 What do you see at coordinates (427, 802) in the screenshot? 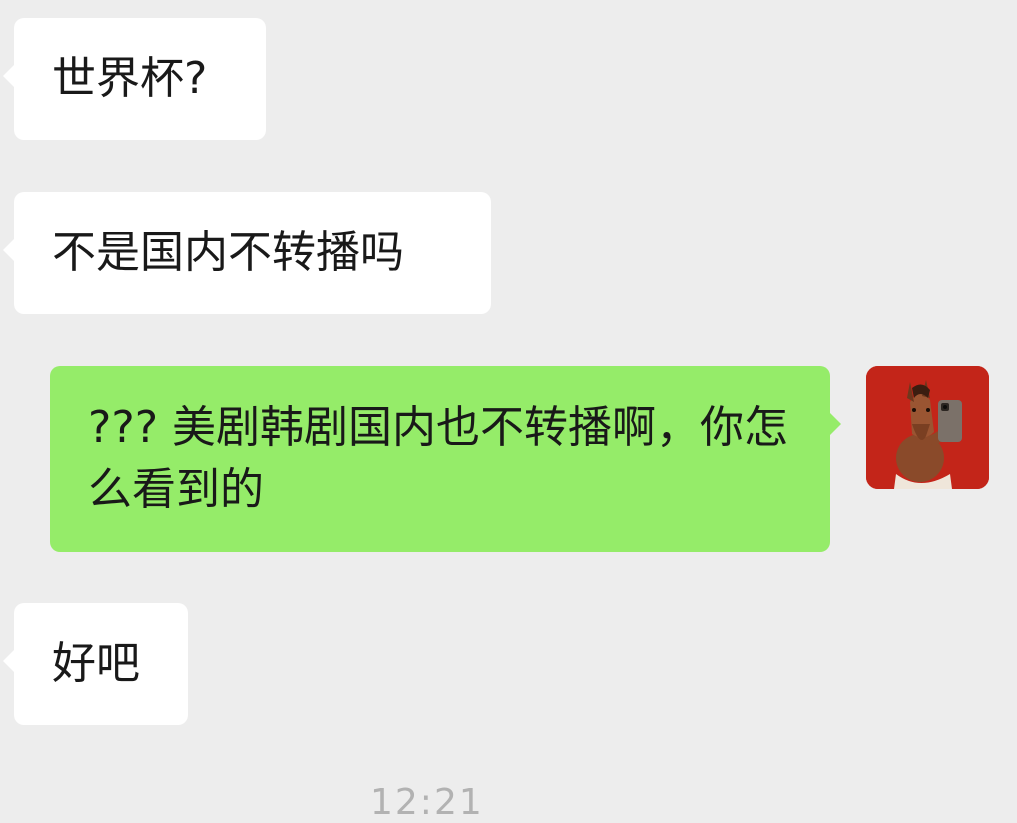
I see `message-timestamp: 12:21` at bounding box center [427, 802].